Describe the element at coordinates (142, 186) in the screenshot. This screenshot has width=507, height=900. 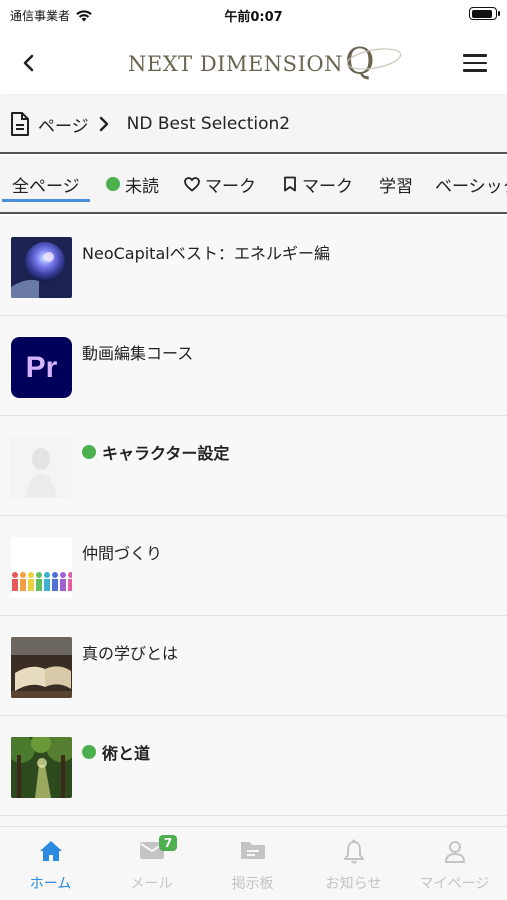
I see `tab-label: 未読` at that location.